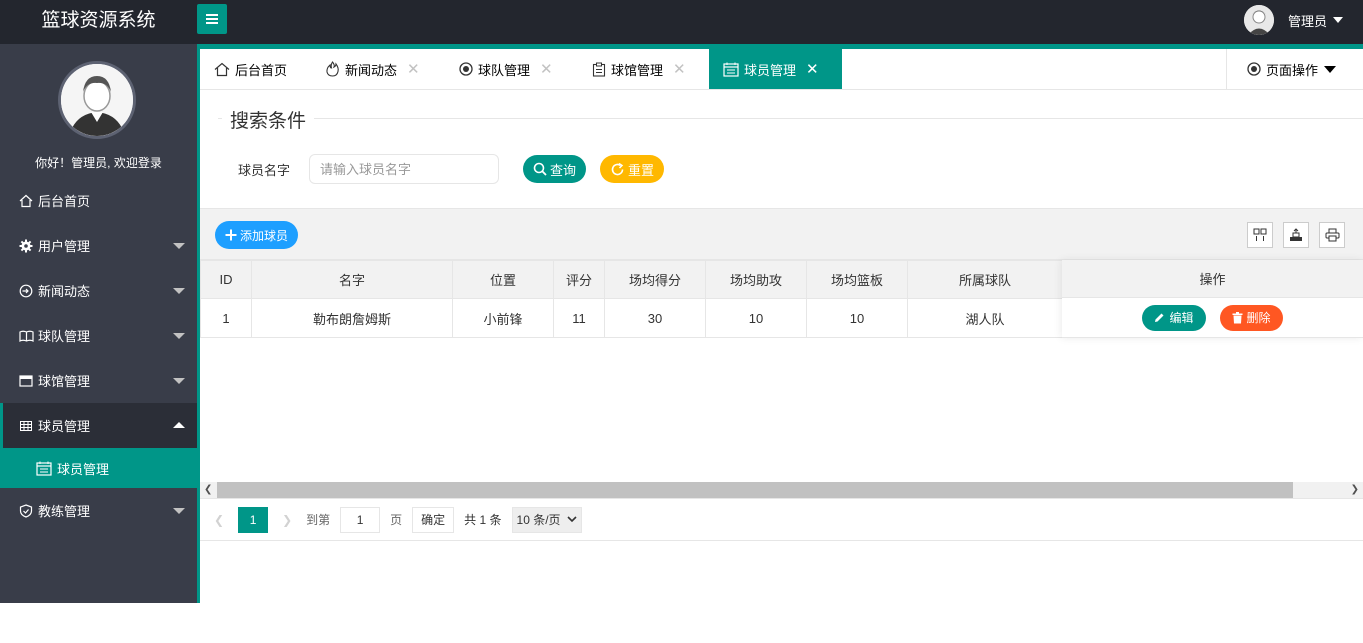  I want to click on sidebar-item-users: 用户管理, so click(98, 245).